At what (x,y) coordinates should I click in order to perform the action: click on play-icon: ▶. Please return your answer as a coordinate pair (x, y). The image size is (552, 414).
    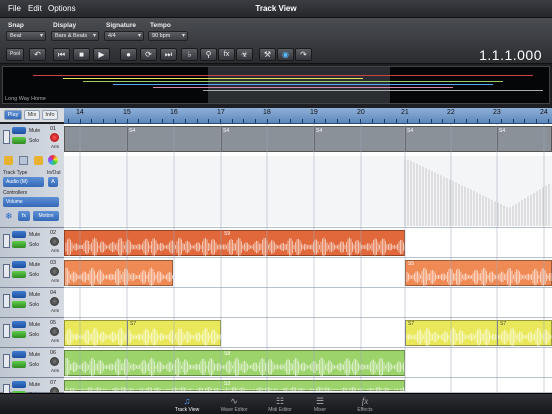
    Looking at the image, I should click on (101, 54).